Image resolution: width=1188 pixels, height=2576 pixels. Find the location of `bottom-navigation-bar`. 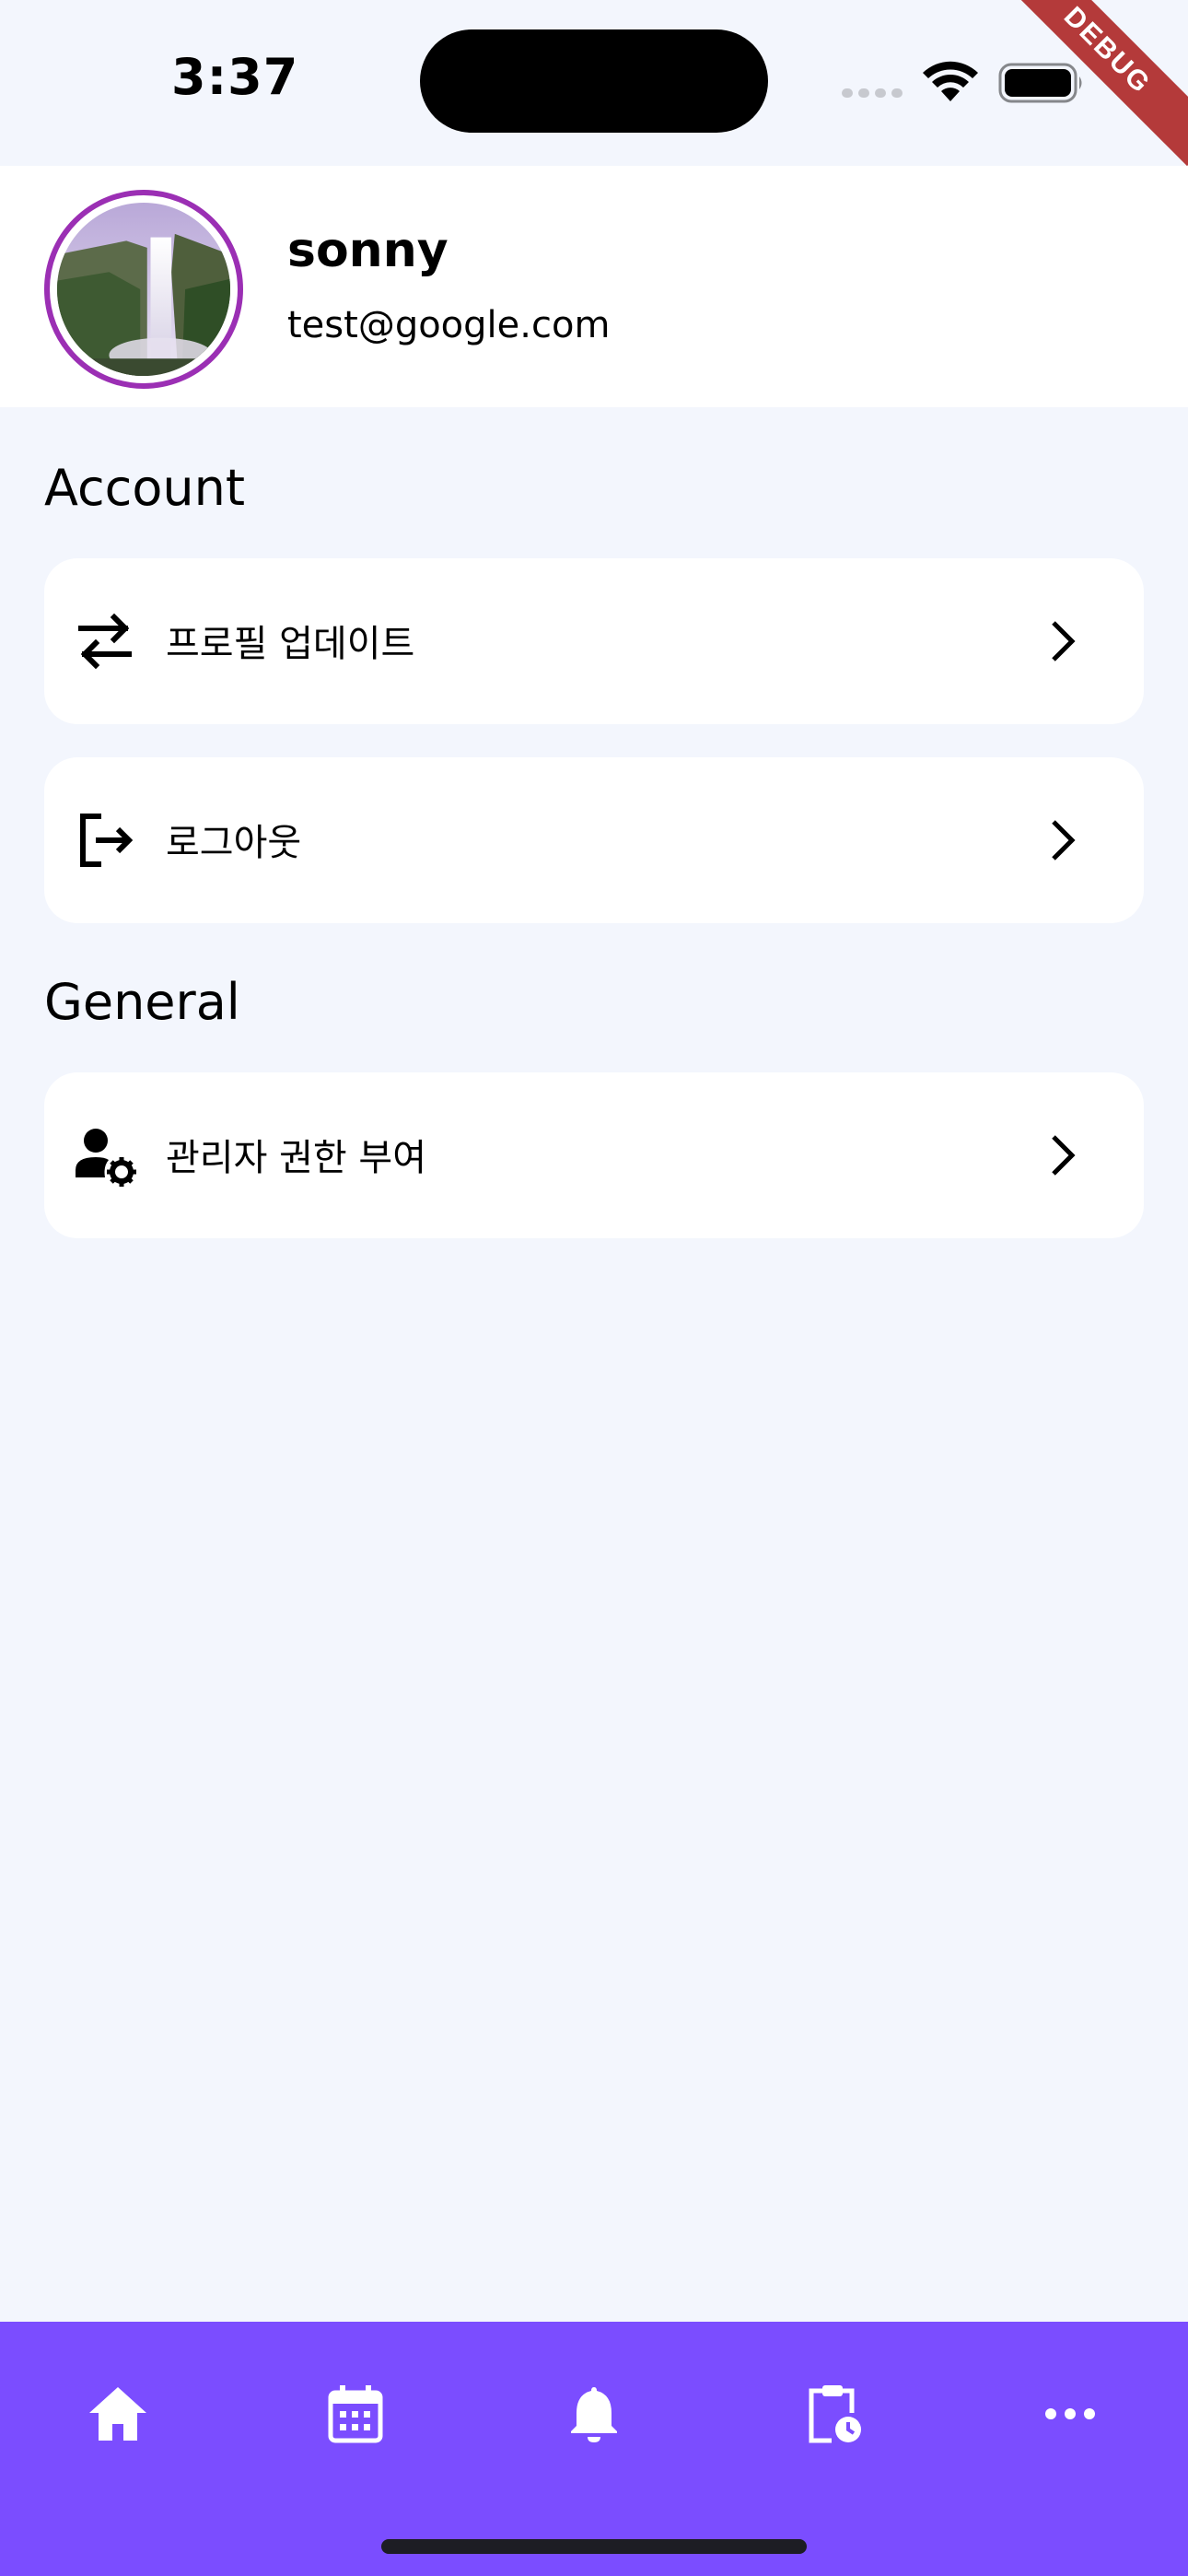

bottom-navigation-bar is located at coordinates (594, 2449).